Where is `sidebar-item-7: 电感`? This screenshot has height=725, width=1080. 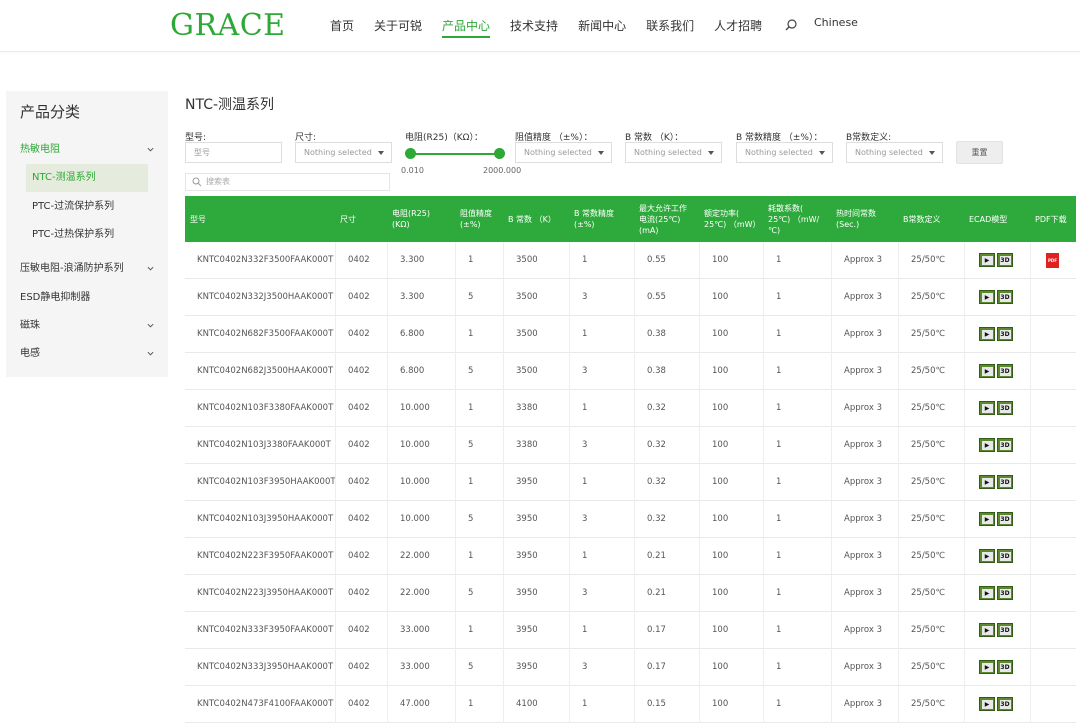
sidebar-item-7: 电感 is located at coordinates (87, 354).